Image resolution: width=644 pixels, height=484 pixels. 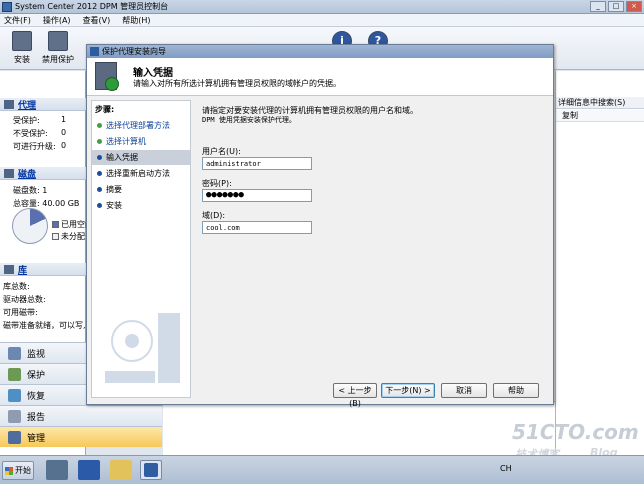 I want to click on server-manager-taskbar-icon, so click(x=57, y=470).